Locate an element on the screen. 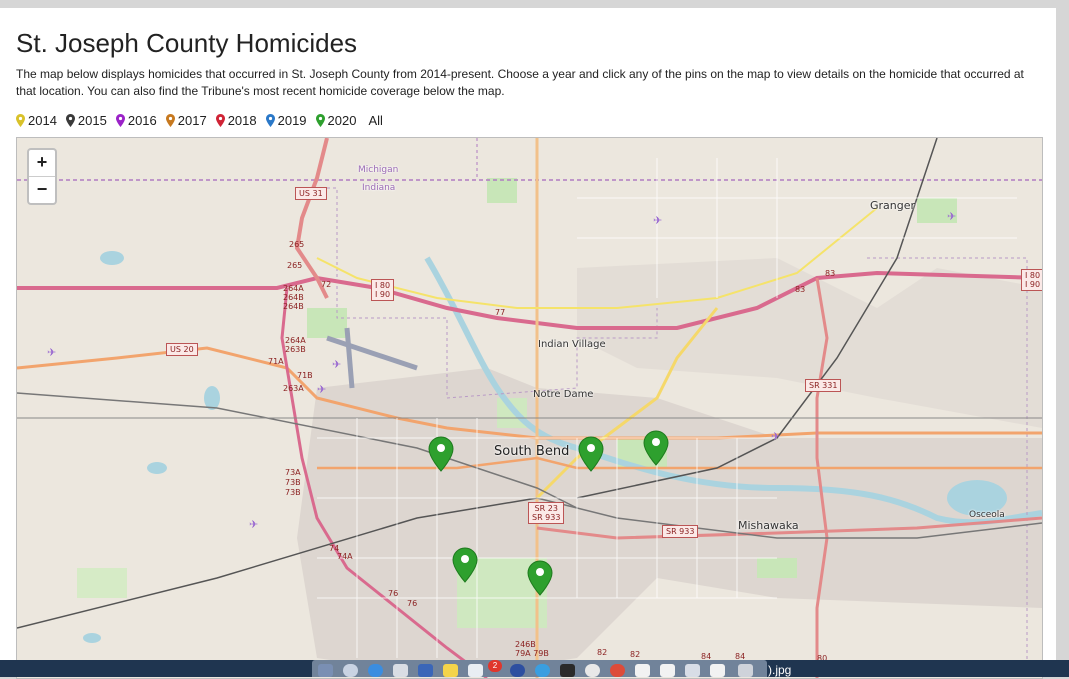  year-filter-2015: 2015 is located at coordinates (86, 120).